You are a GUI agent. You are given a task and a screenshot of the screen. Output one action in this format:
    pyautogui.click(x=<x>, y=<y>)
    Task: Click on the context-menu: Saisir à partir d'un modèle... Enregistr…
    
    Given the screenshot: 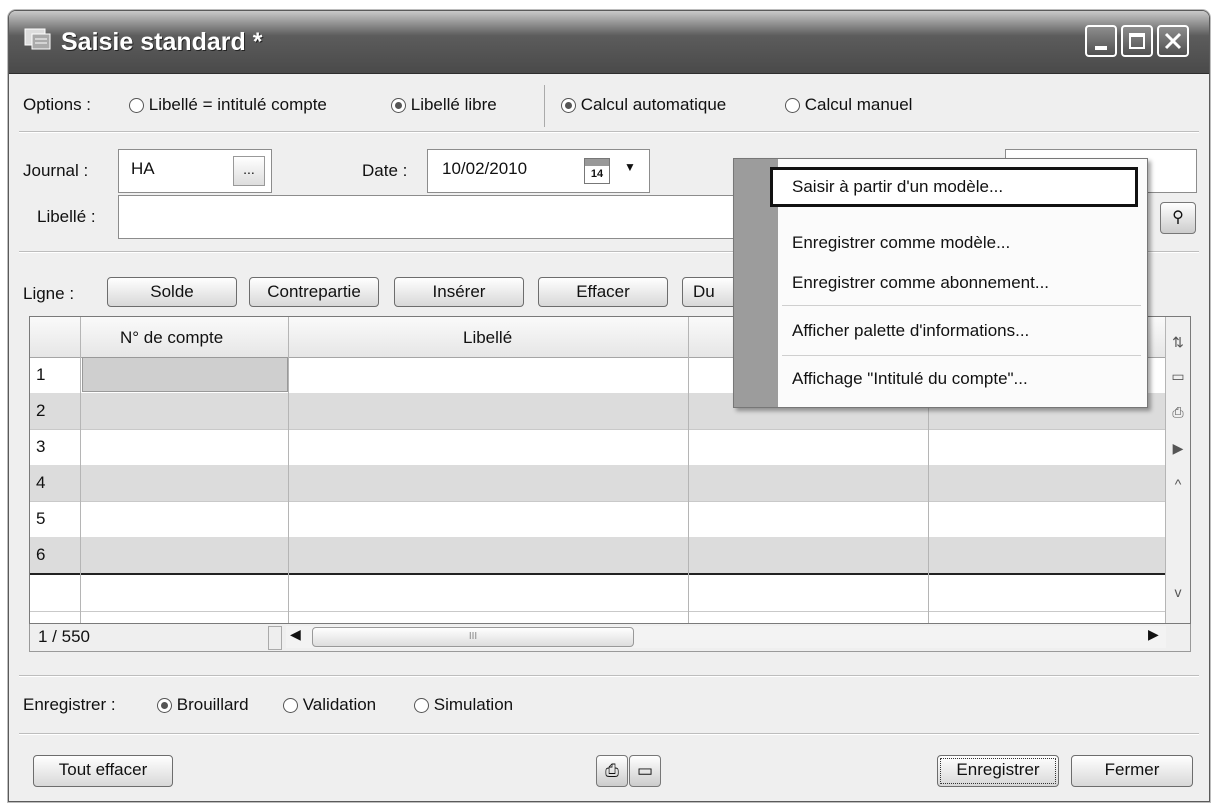 What is the action you would take?
    pyautogui.click(x=940, y=283)
    